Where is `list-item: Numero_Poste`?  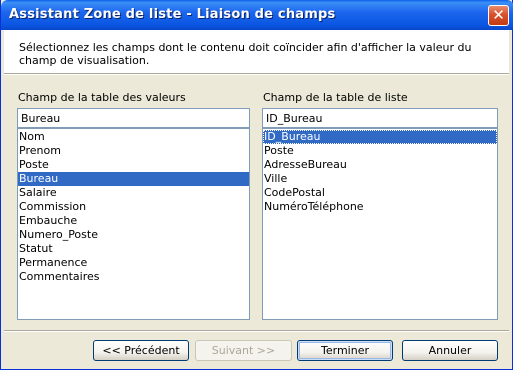 list-item: Numero_Poste is located at coordinates (133, 235).